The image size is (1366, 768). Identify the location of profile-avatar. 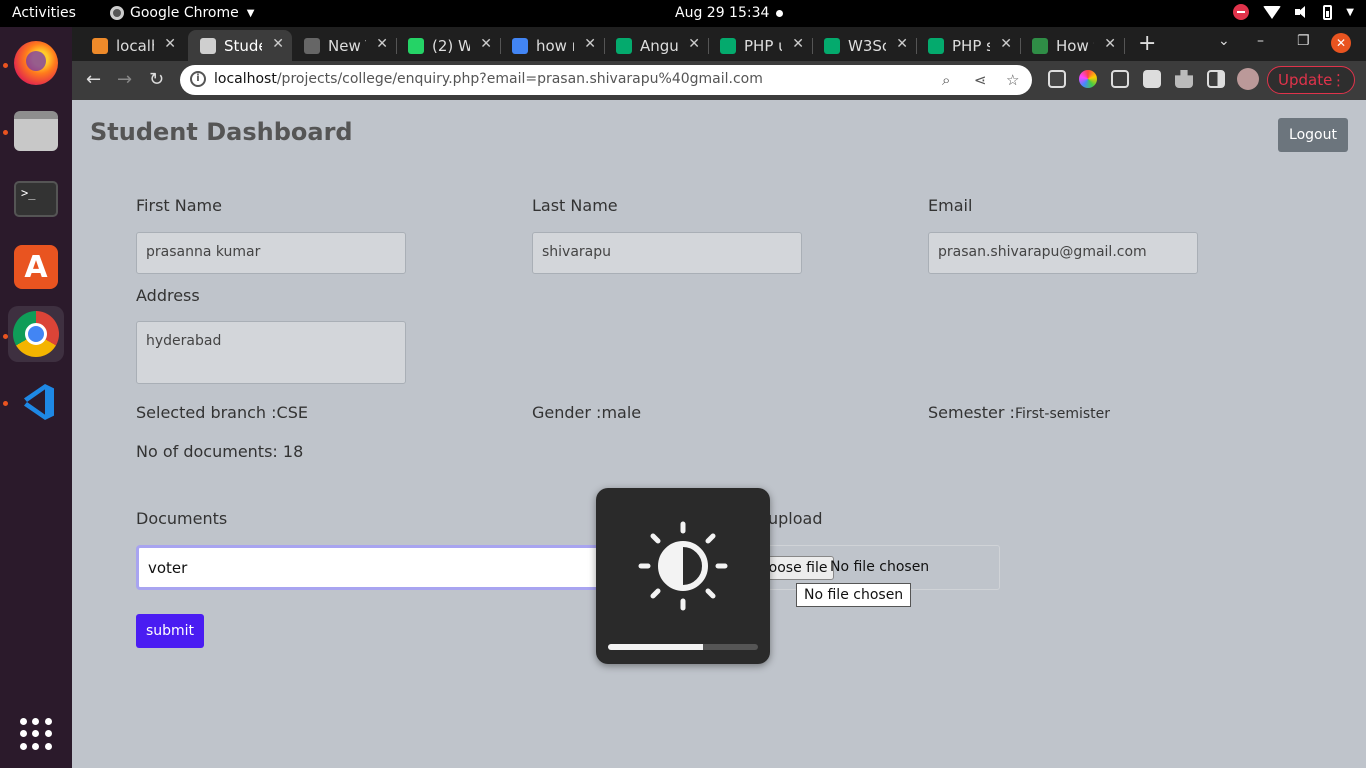
(1248, 79).